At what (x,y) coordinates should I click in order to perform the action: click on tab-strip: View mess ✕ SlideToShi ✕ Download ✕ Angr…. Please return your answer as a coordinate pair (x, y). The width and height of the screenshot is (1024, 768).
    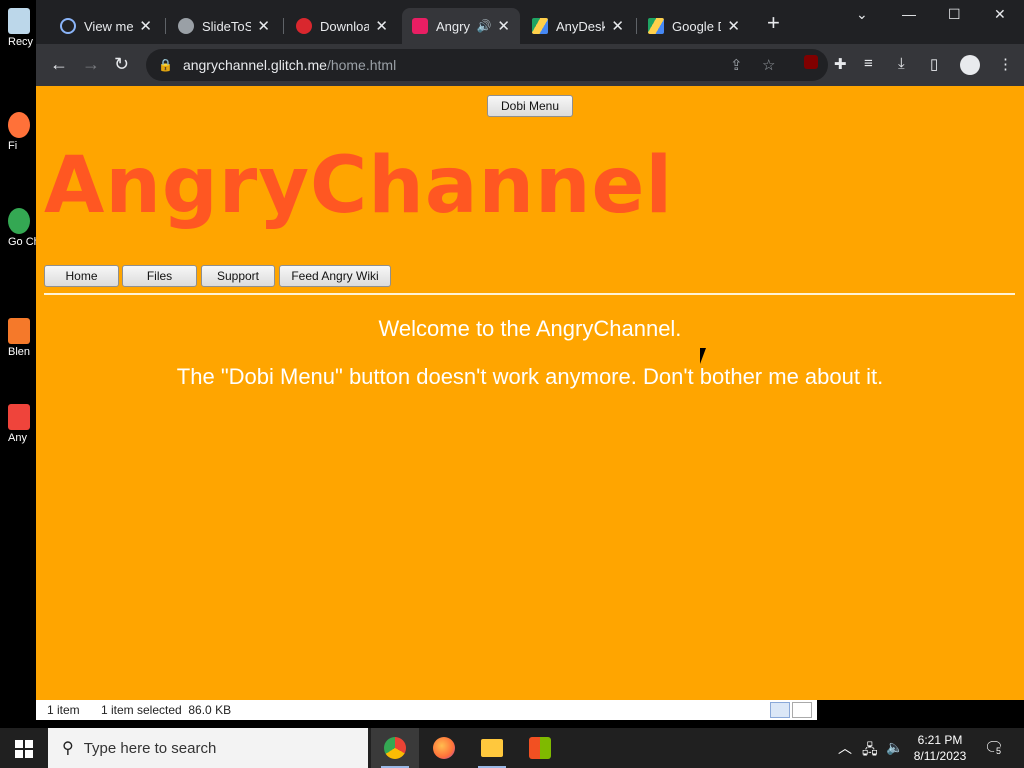
    Looking at the image, I should click on (530, 22).